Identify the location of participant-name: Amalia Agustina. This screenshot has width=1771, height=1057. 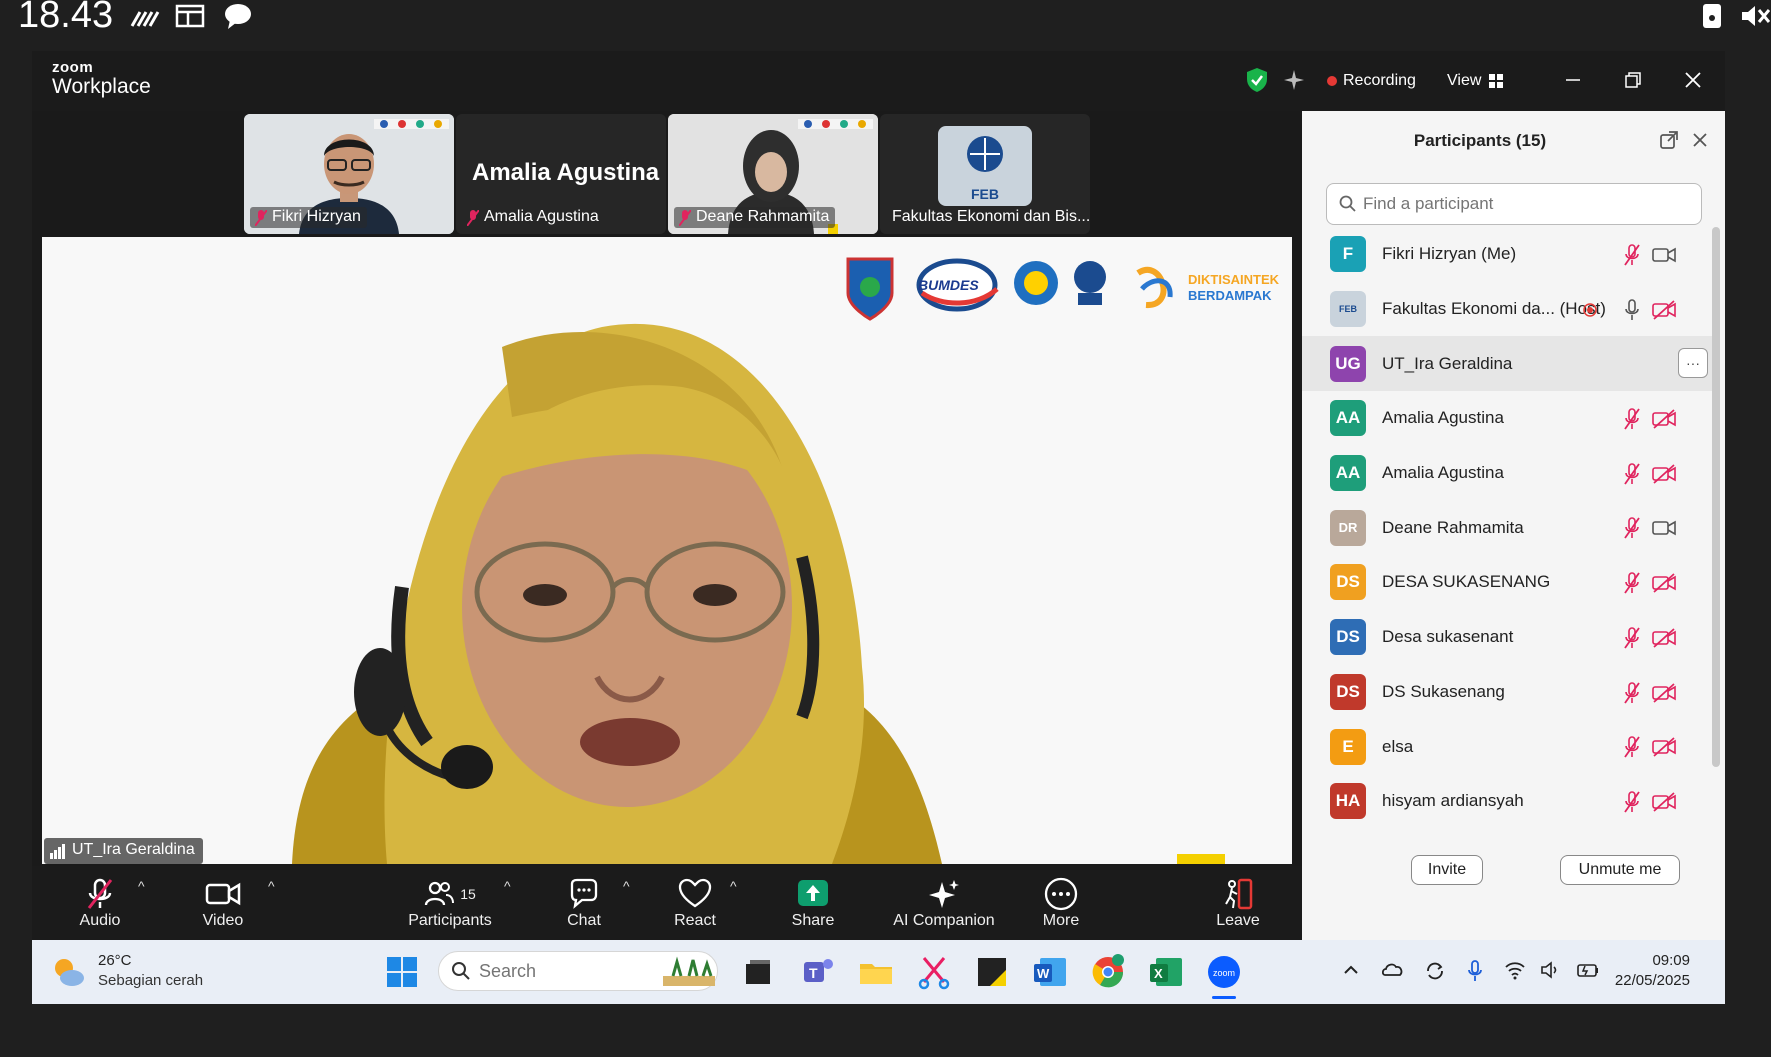
(1443, 418).